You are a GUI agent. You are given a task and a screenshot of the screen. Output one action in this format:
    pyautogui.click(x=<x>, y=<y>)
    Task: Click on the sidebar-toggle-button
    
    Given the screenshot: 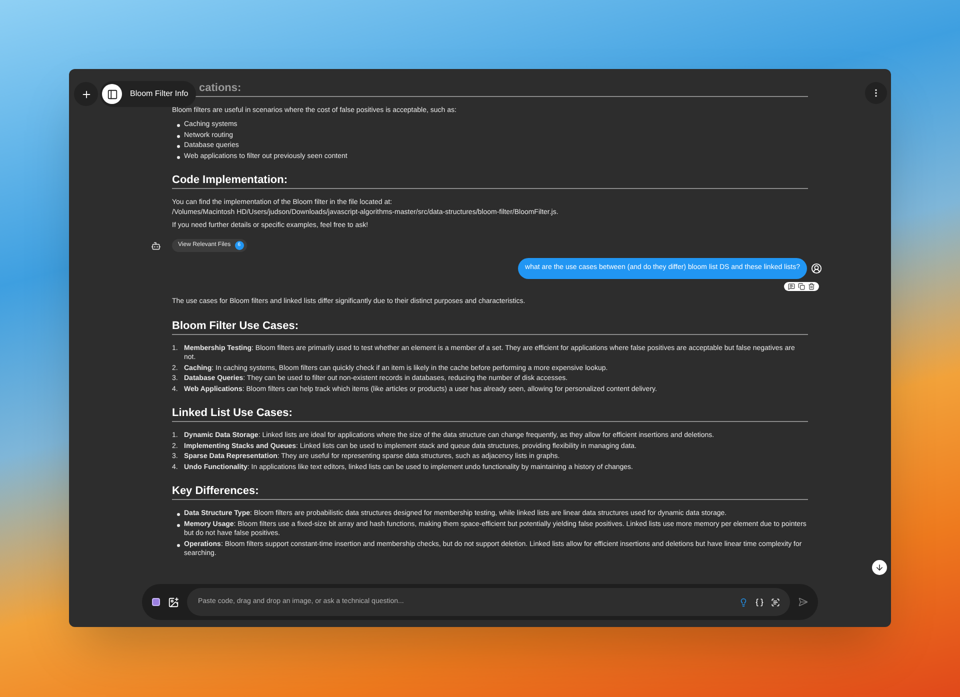 What is the action you would take?
    pyautogui.click(x=112, y=94)
    